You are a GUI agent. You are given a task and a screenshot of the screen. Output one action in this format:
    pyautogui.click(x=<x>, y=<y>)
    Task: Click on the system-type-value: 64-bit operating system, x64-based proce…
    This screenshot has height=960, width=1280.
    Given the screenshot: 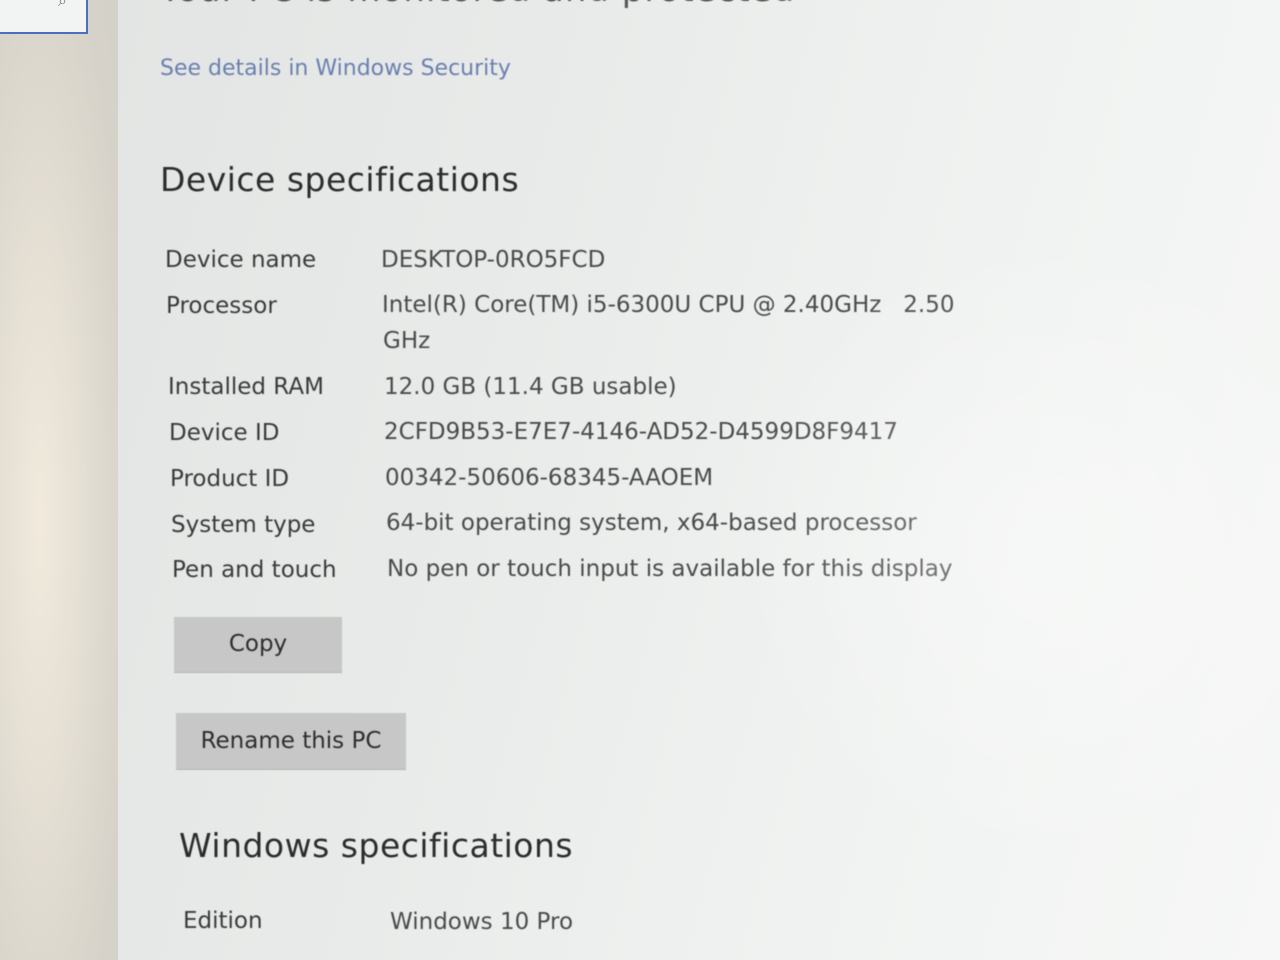 What is the action you would take?
    pyautogui.click(x=651, y=523)
    